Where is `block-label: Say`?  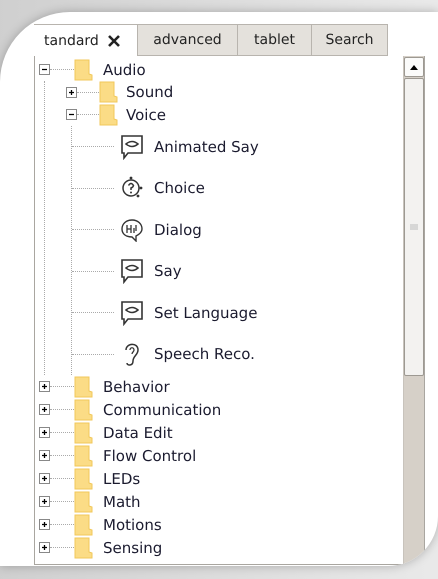 block-label: Say is located at coordinates (168, 271).